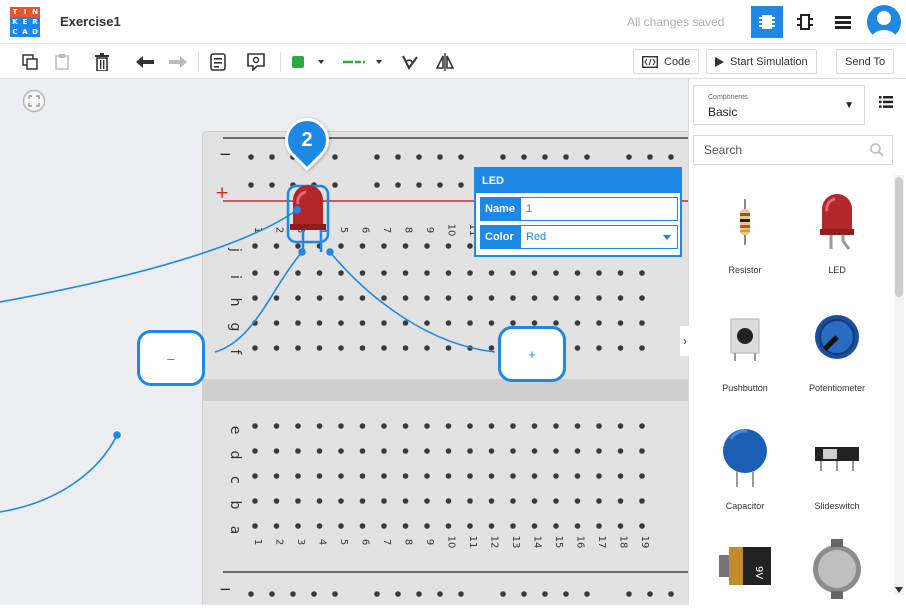 This screenshot has height=610, width=906. Describe the element at coordinates (218, 62) in the screenshot. I see `note-icon` at that location.